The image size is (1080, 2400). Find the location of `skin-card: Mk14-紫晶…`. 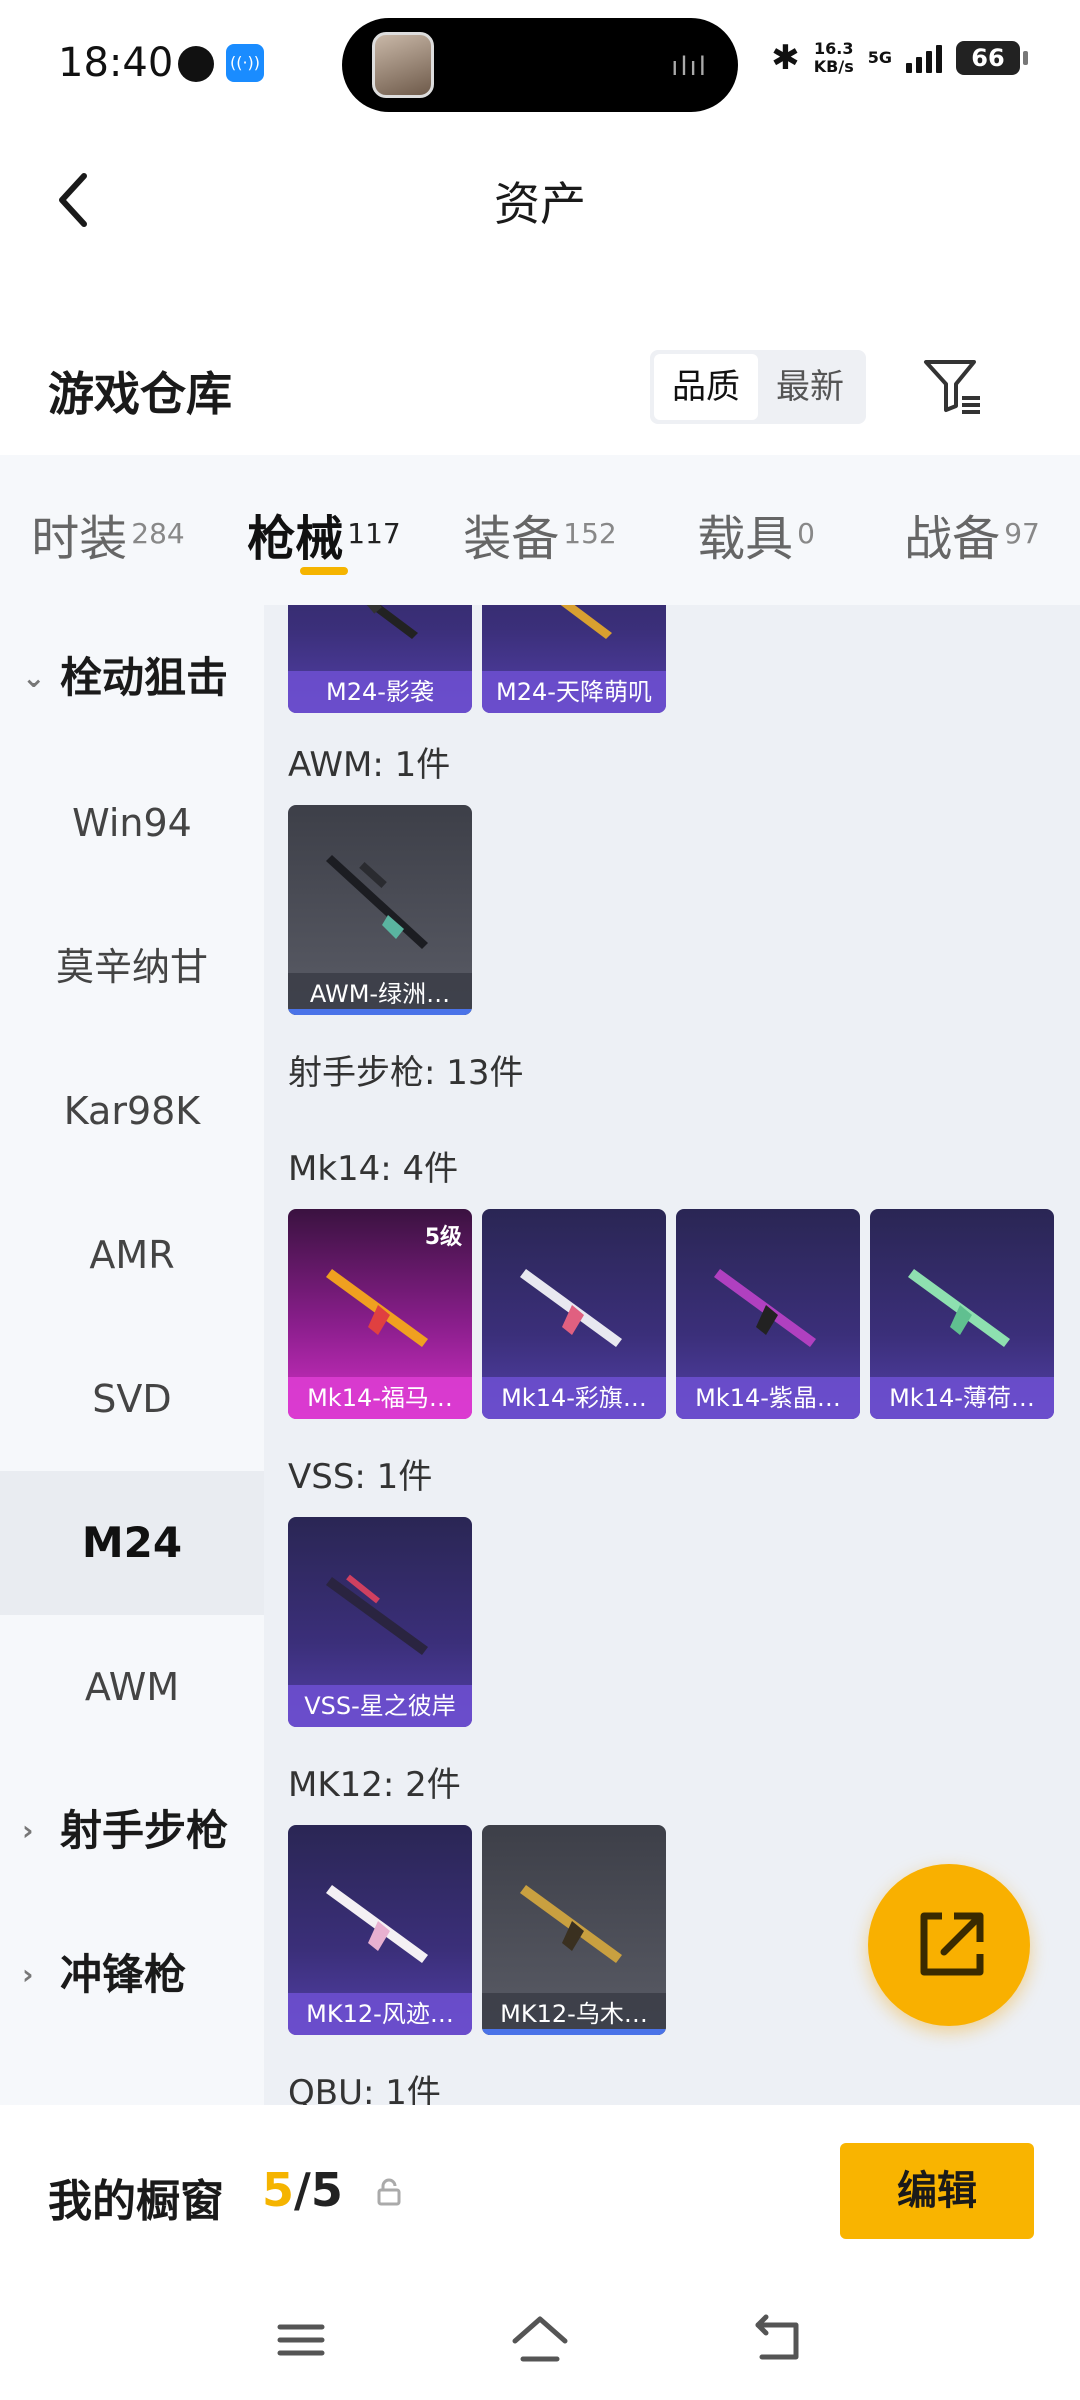

skin-card: Mk14-紫晶… is located at coordinates (768, 1314).